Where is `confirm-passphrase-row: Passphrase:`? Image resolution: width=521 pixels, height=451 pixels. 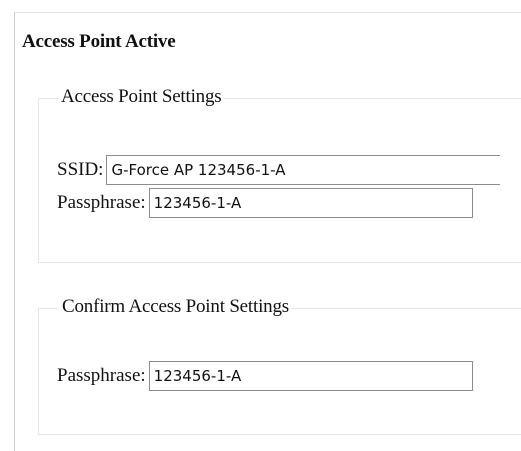
confirm-passphrase-row: Passphrase: is located at coordinates (265, 376).